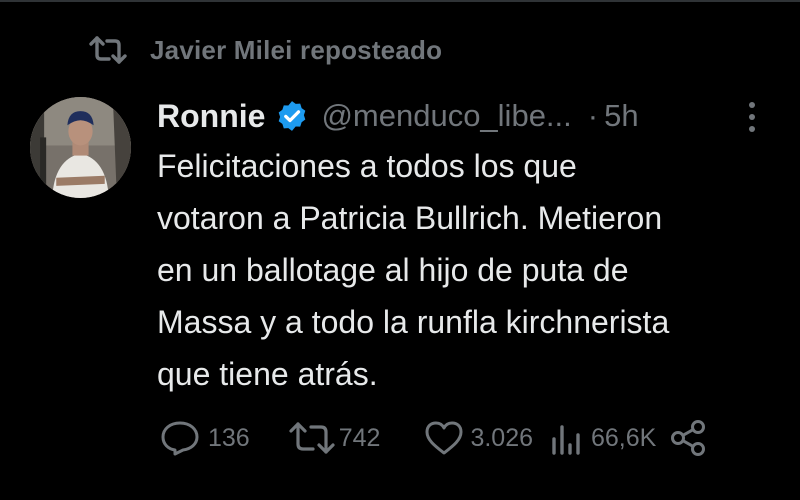 The height and width of the screenshot is (500, 800). What do you see at coordinates (624, 437) in the screenshot?
I see `view-count: 66,6K` at bounding box center [624, 437].